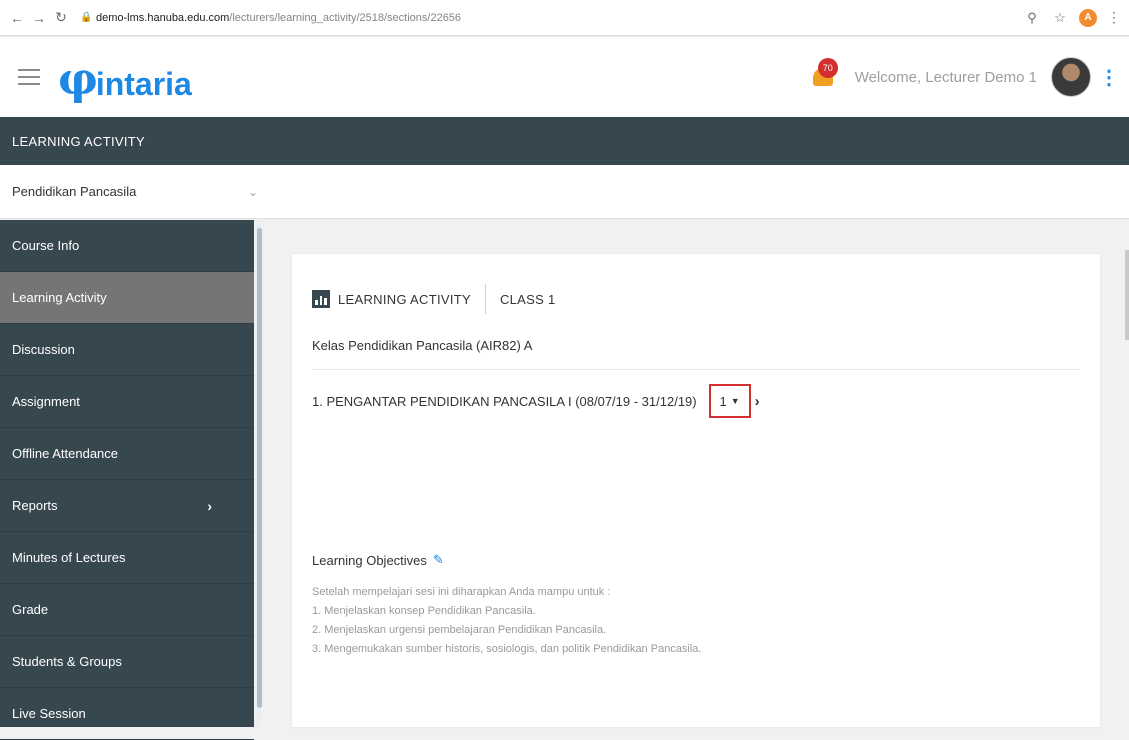 This screenshot has width=1129, height=740. I want to click on url-host: demo-lms.hanuba.edu.com, so click(163, 17).